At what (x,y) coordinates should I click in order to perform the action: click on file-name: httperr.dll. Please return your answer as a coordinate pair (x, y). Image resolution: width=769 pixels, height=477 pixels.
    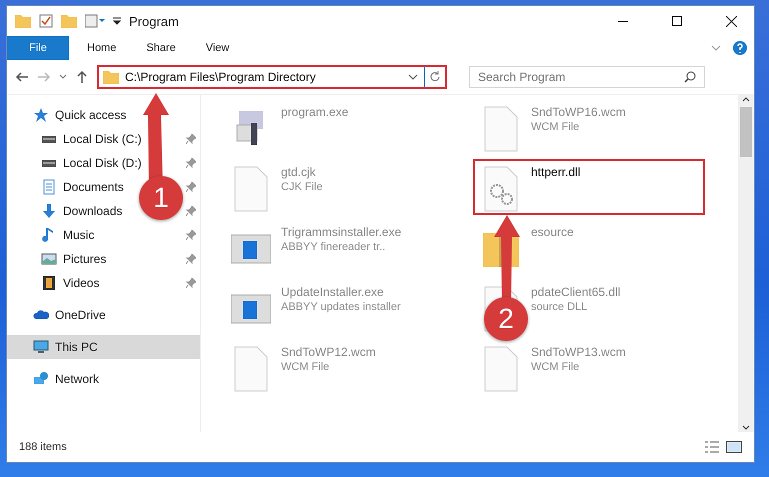
    Looking at the image, I should click on (555, 172).